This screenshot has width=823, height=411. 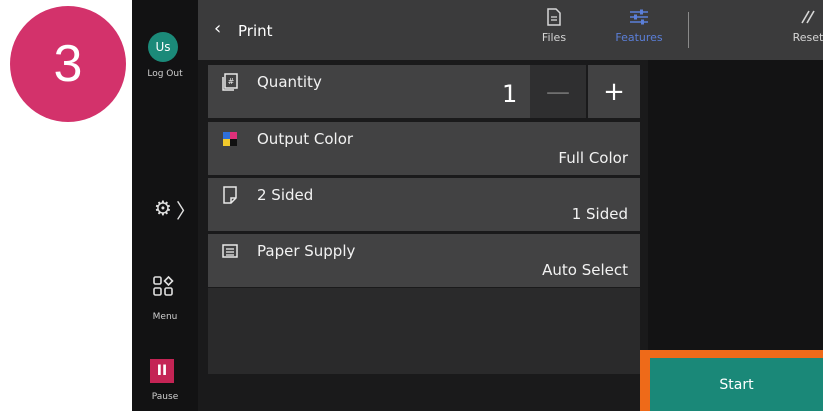 What do you see at coordinates (305, 139) in the screenshot?
I see `output-color-label: Output Color` at bounding box center [305, 139].